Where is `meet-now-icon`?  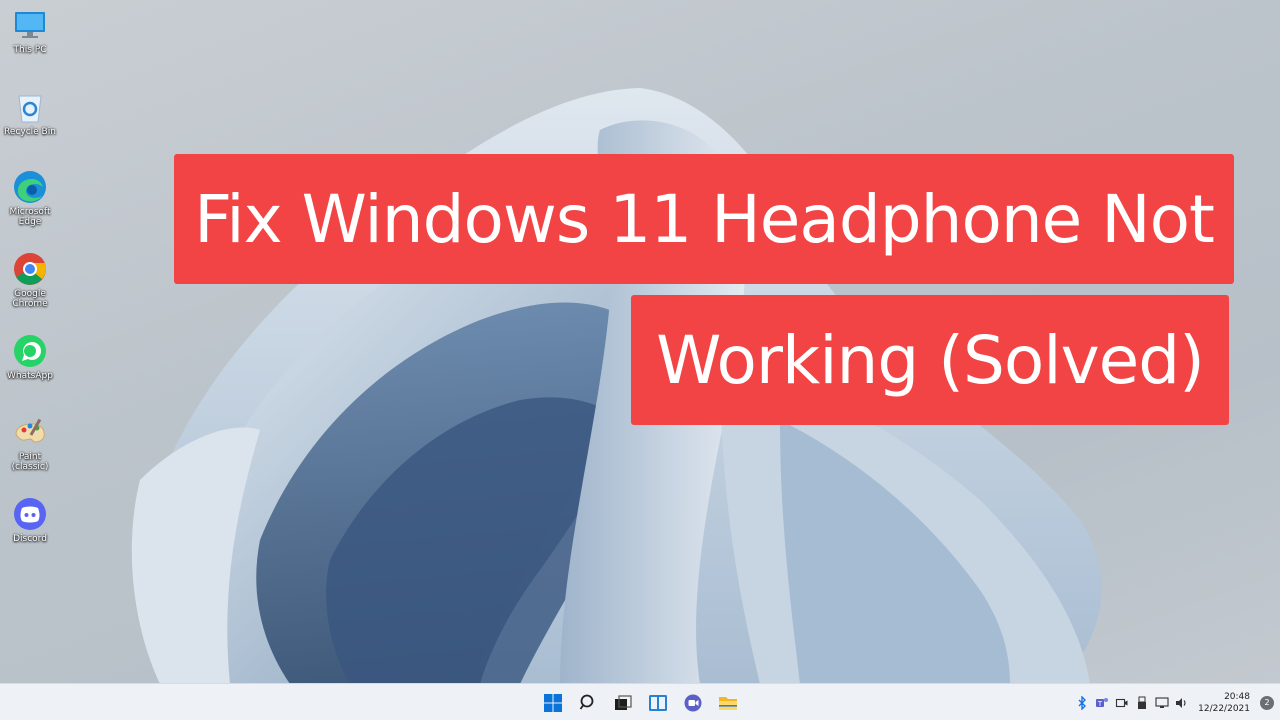 meet-now-icon is located at coordinates (1122, 703).